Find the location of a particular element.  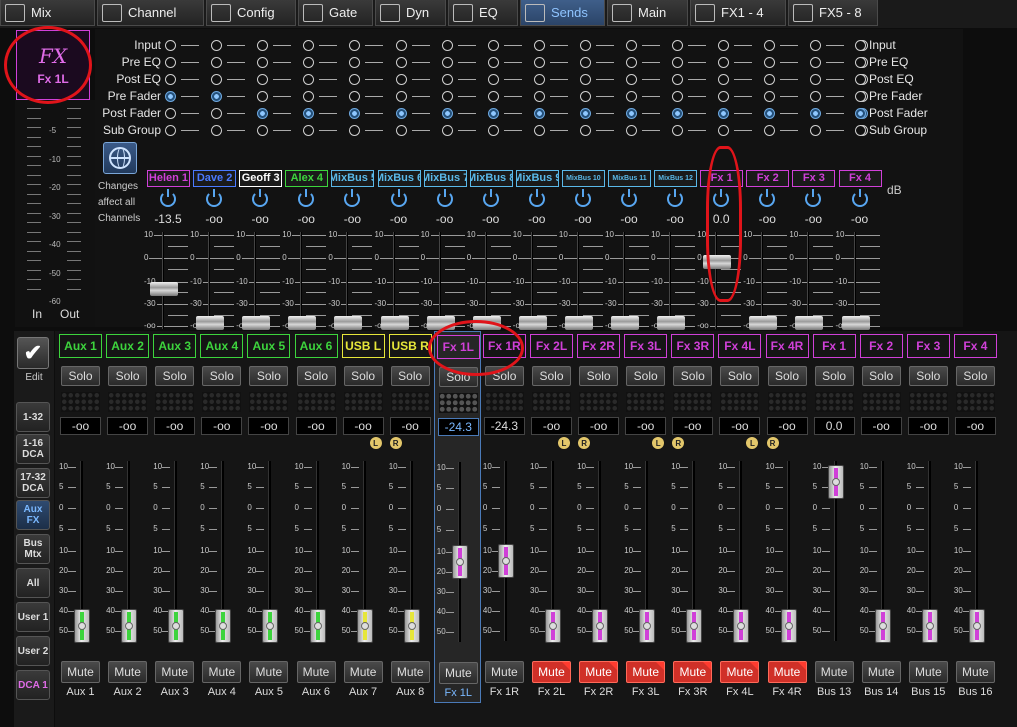

sidebar-button-1-16-dca: 1-16 DCA is located at coordinates (33, 449).